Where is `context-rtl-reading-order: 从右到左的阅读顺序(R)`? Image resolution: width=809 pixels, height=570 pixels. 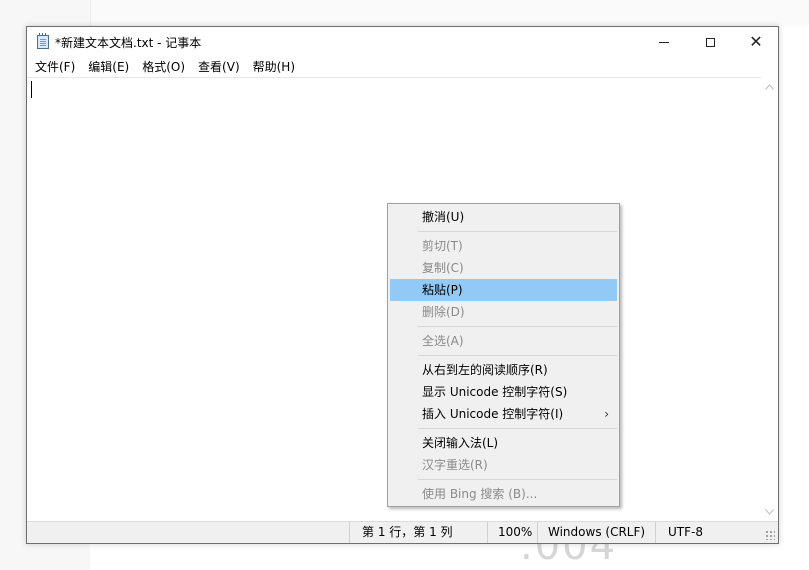 context-rtl-reading-order: 从右到左的阅读顺序(R) is located at coordinates (503, 370).